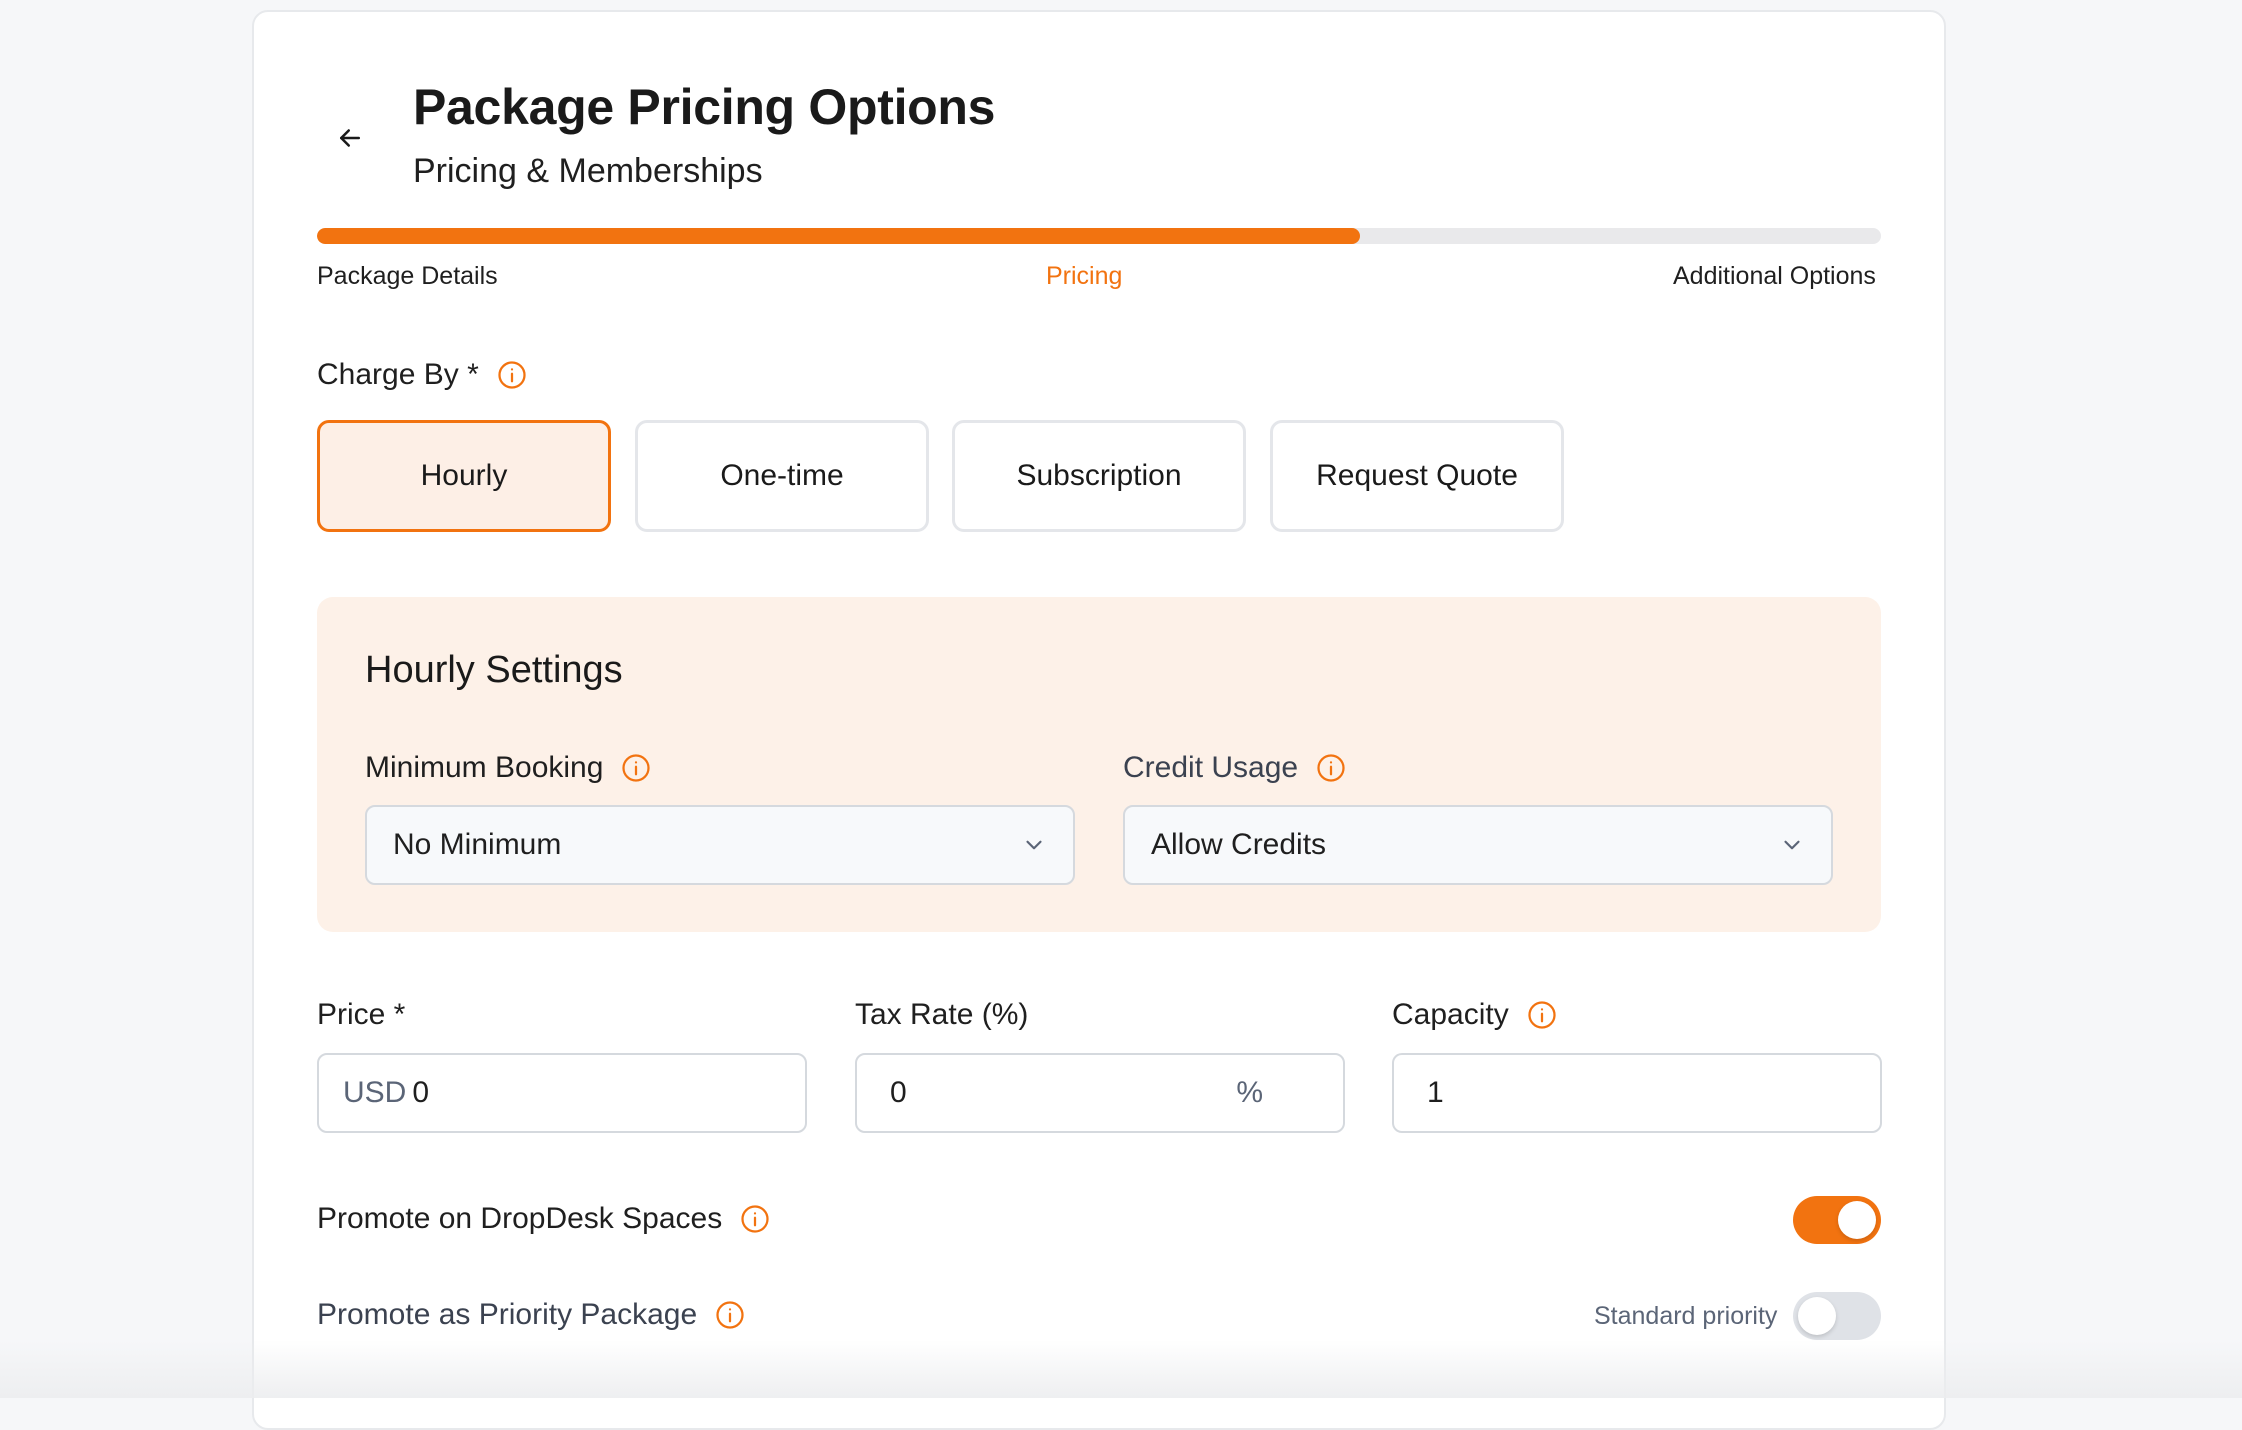  What do you see at coordinates (477, 844) in the screenshot?
I see `minimum-booking-value: No Minimum` at bounding box center [477, 844].